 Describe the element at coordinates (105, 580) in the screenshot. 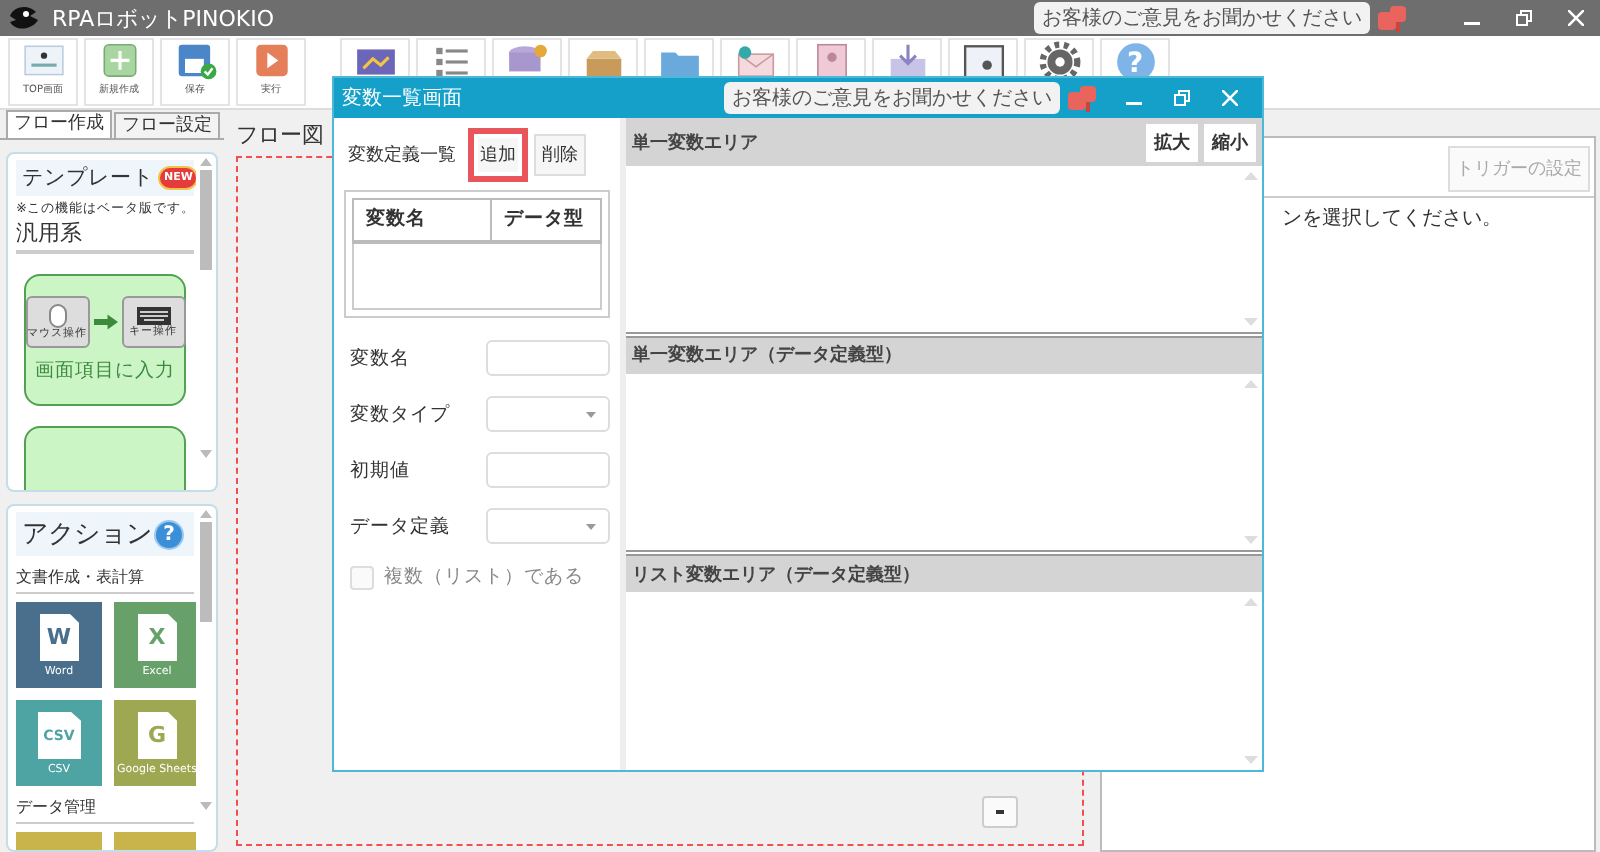

I see `group-title: 文書作成・表計算` at that location.